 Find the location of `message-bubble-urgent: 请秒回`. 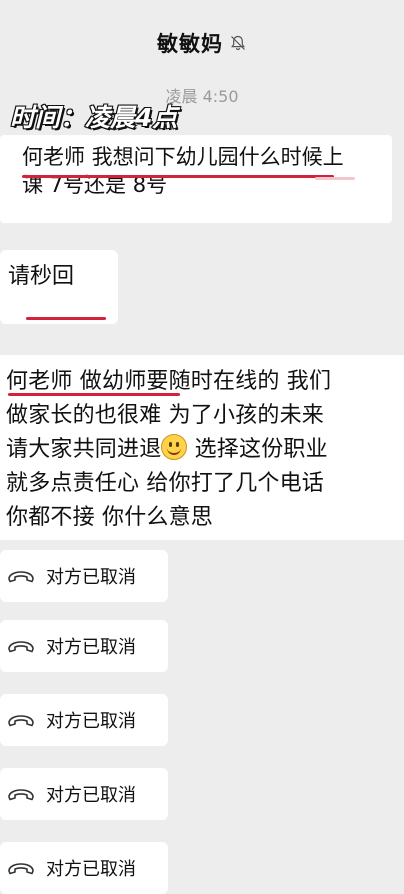

message-bubble-urgent: 请秒回 is located at coordinates (59, 287).